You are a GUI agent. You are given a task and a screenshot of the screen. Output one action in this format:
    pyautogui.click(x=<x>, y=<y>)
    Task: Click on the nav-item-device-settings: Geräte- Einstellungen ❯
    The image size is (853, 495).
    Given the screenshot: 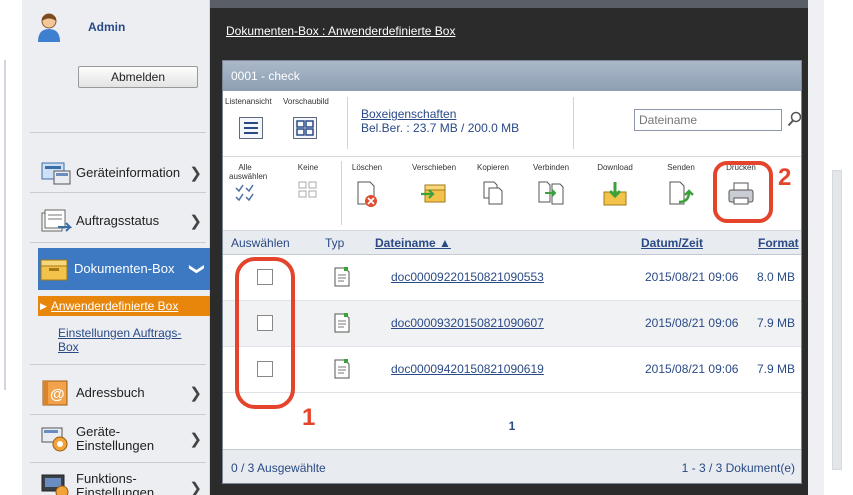 What is the action you would take?
    pyautogui.click(x=124, y=439)
    